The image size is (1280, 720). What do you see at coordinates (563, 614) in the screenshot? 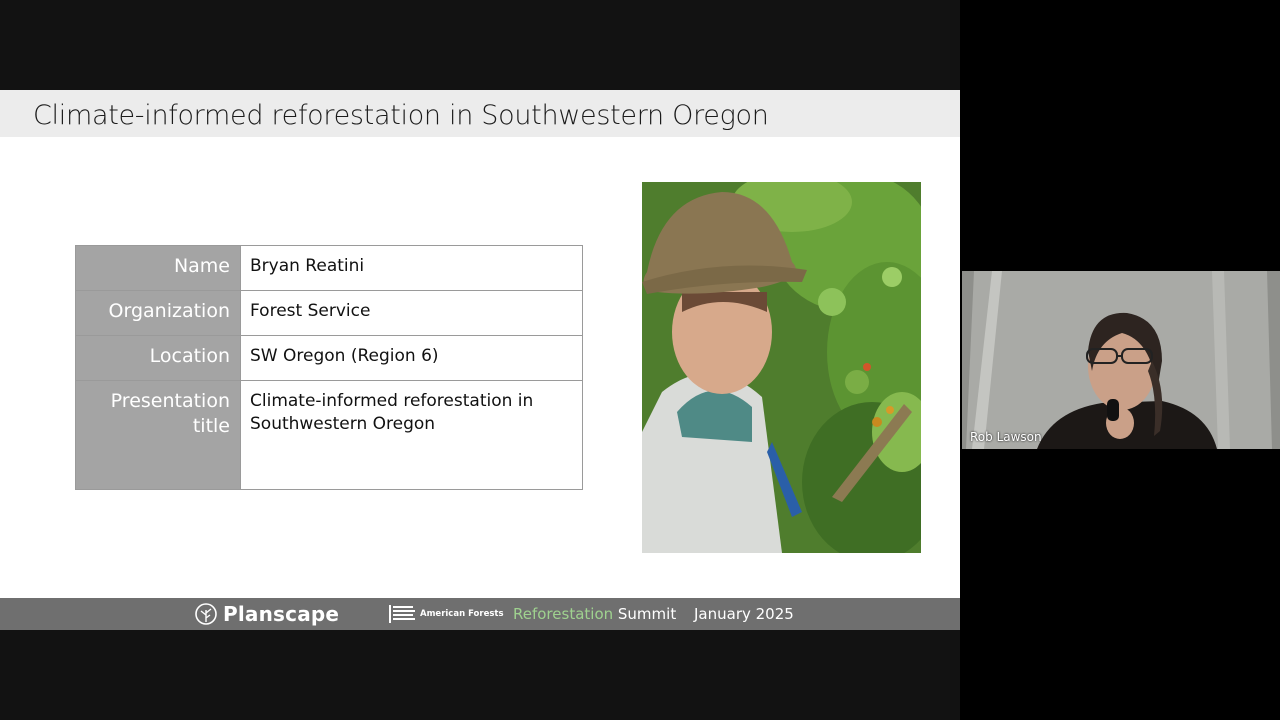
I see `summit-accent-word: Reforestation` at bounding box center [563, 614].